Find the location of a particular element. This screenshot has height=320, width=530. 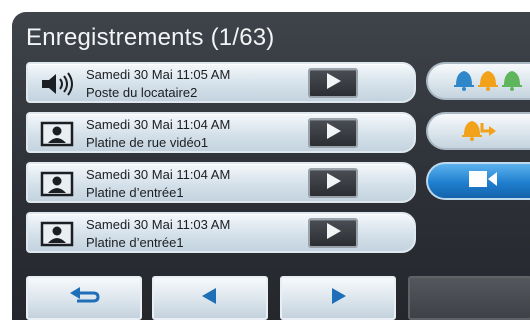

bells-filter-button is located at coordinates (478, 81).